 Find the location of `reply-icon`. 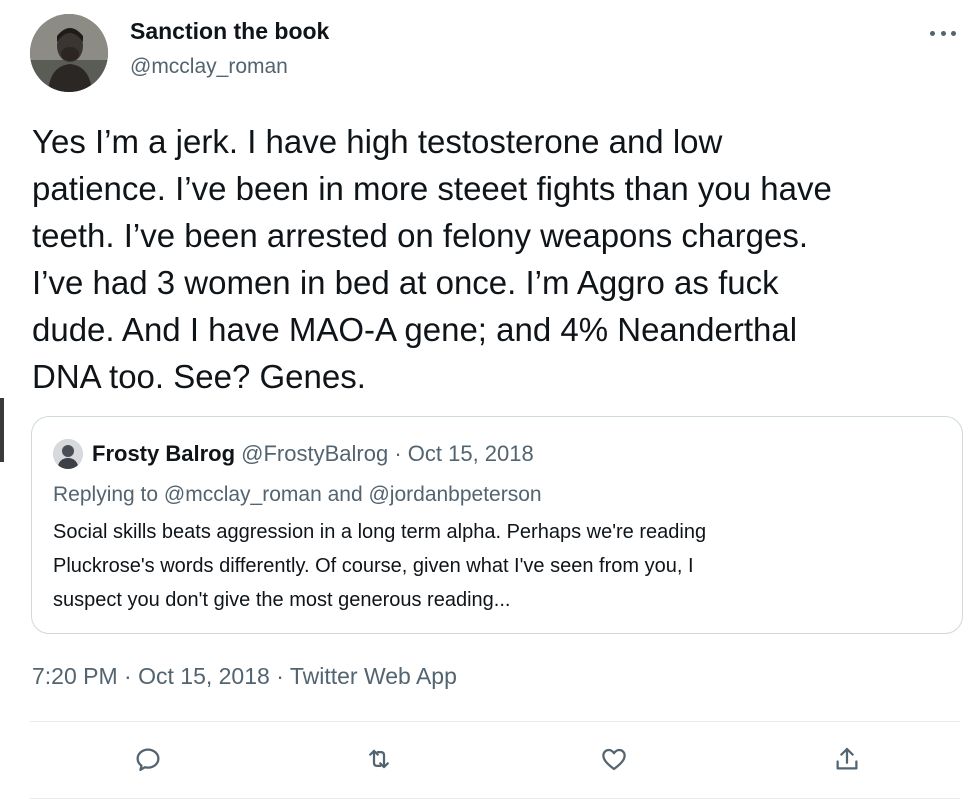

reply-icon is located at coordinates (148, 759).